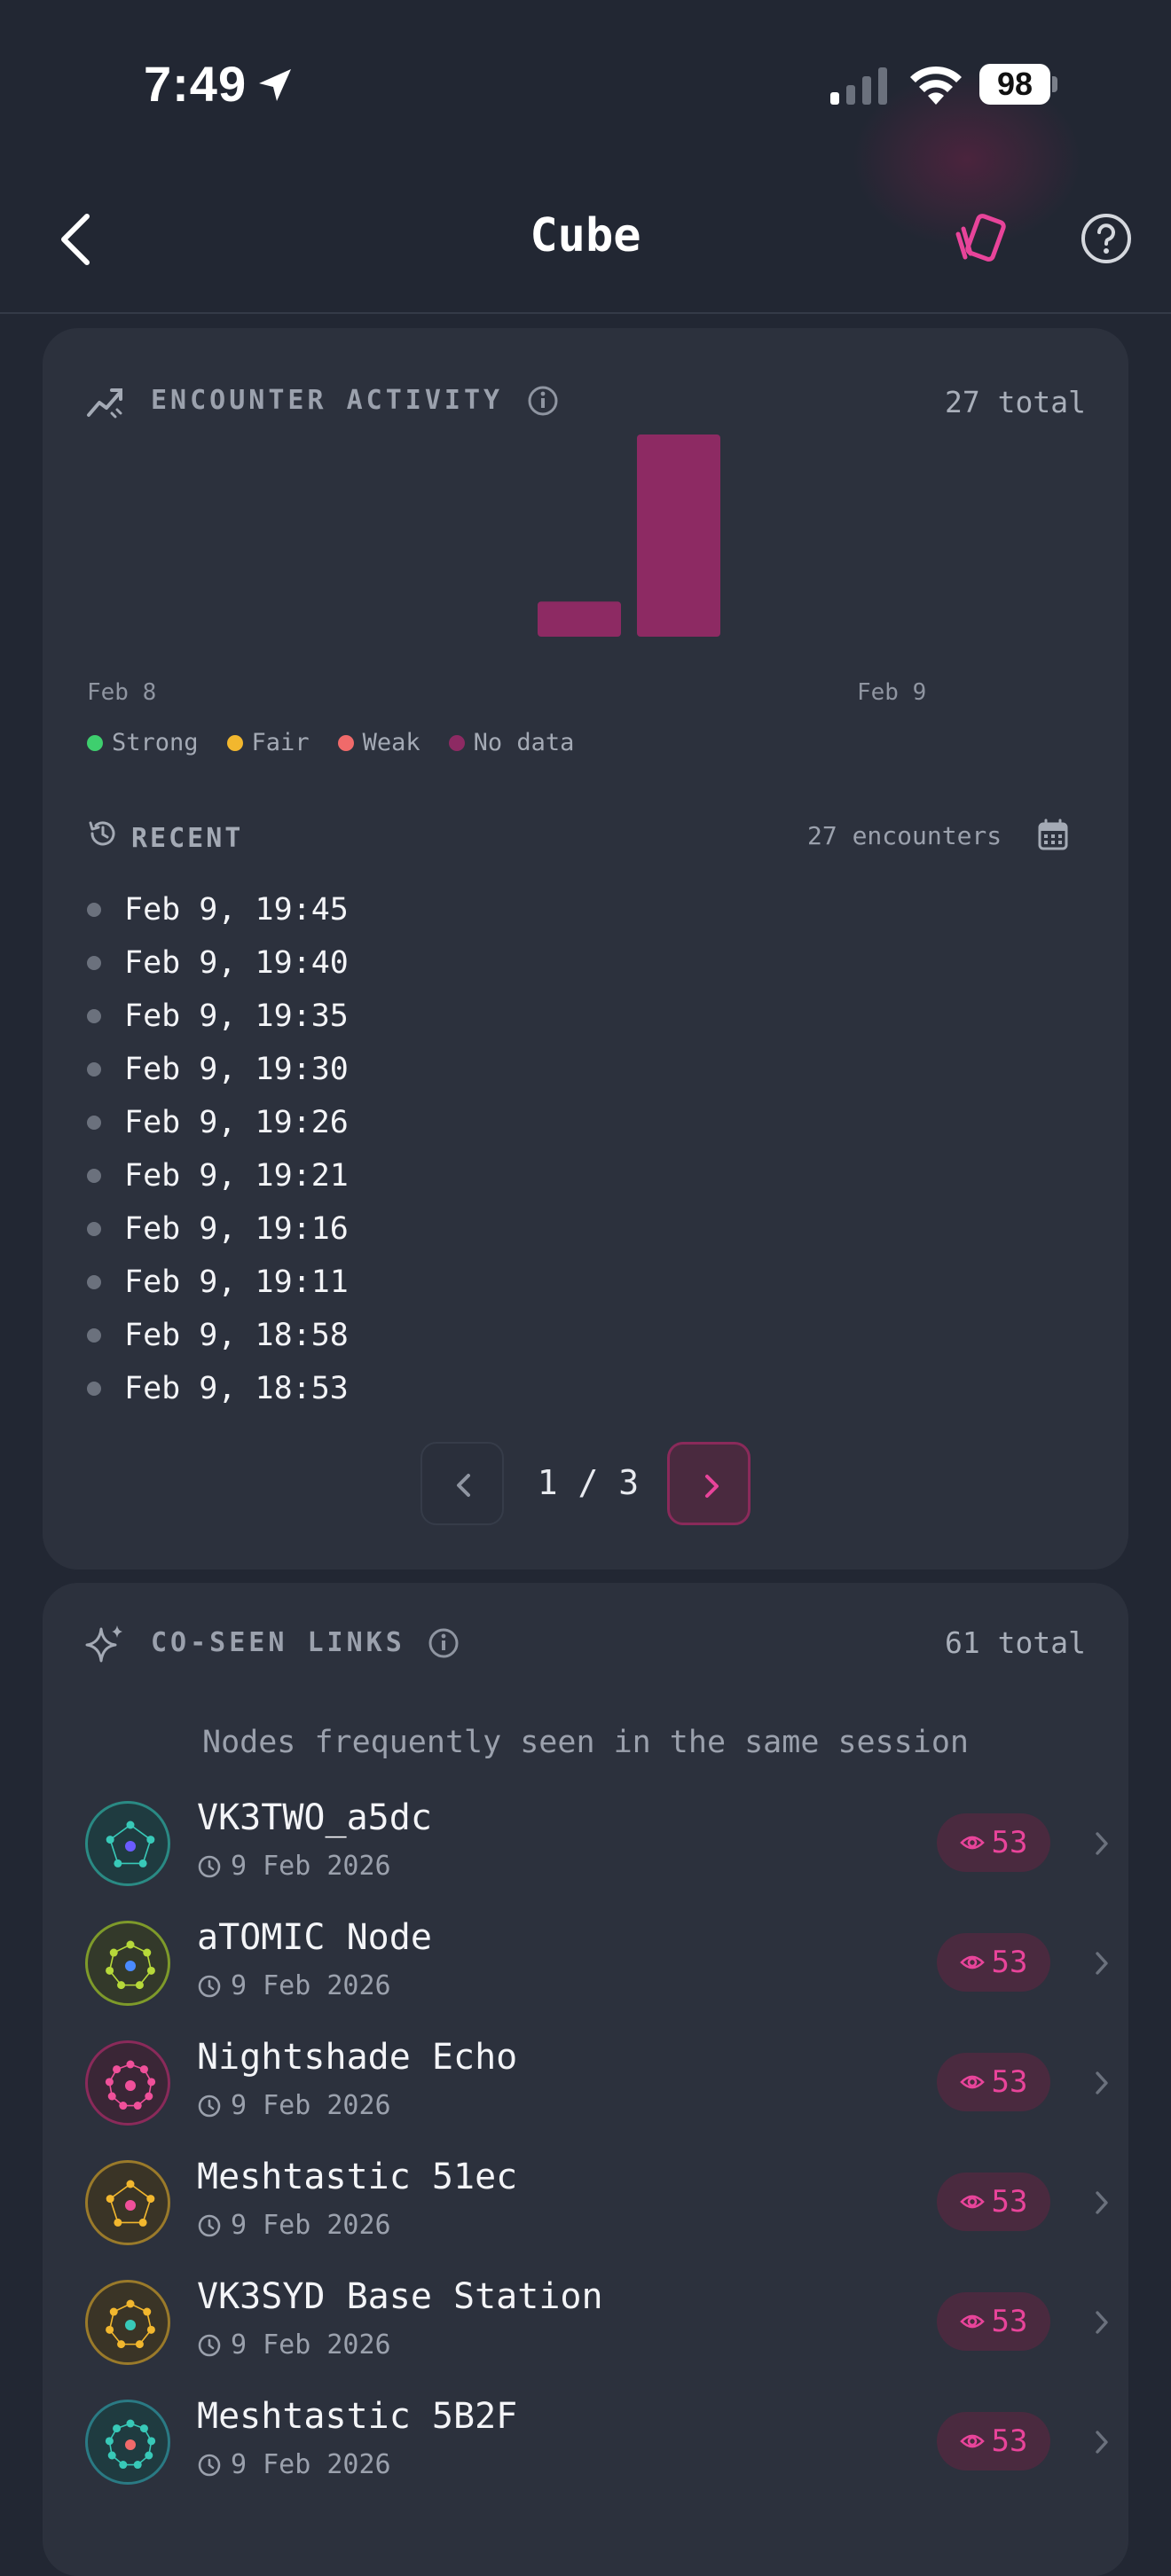  Describe the element at coordinates (596, 2218) in the screenshot. I see `list-item: Meshtastic 51ec 9 Feb 2026 53` at that location.